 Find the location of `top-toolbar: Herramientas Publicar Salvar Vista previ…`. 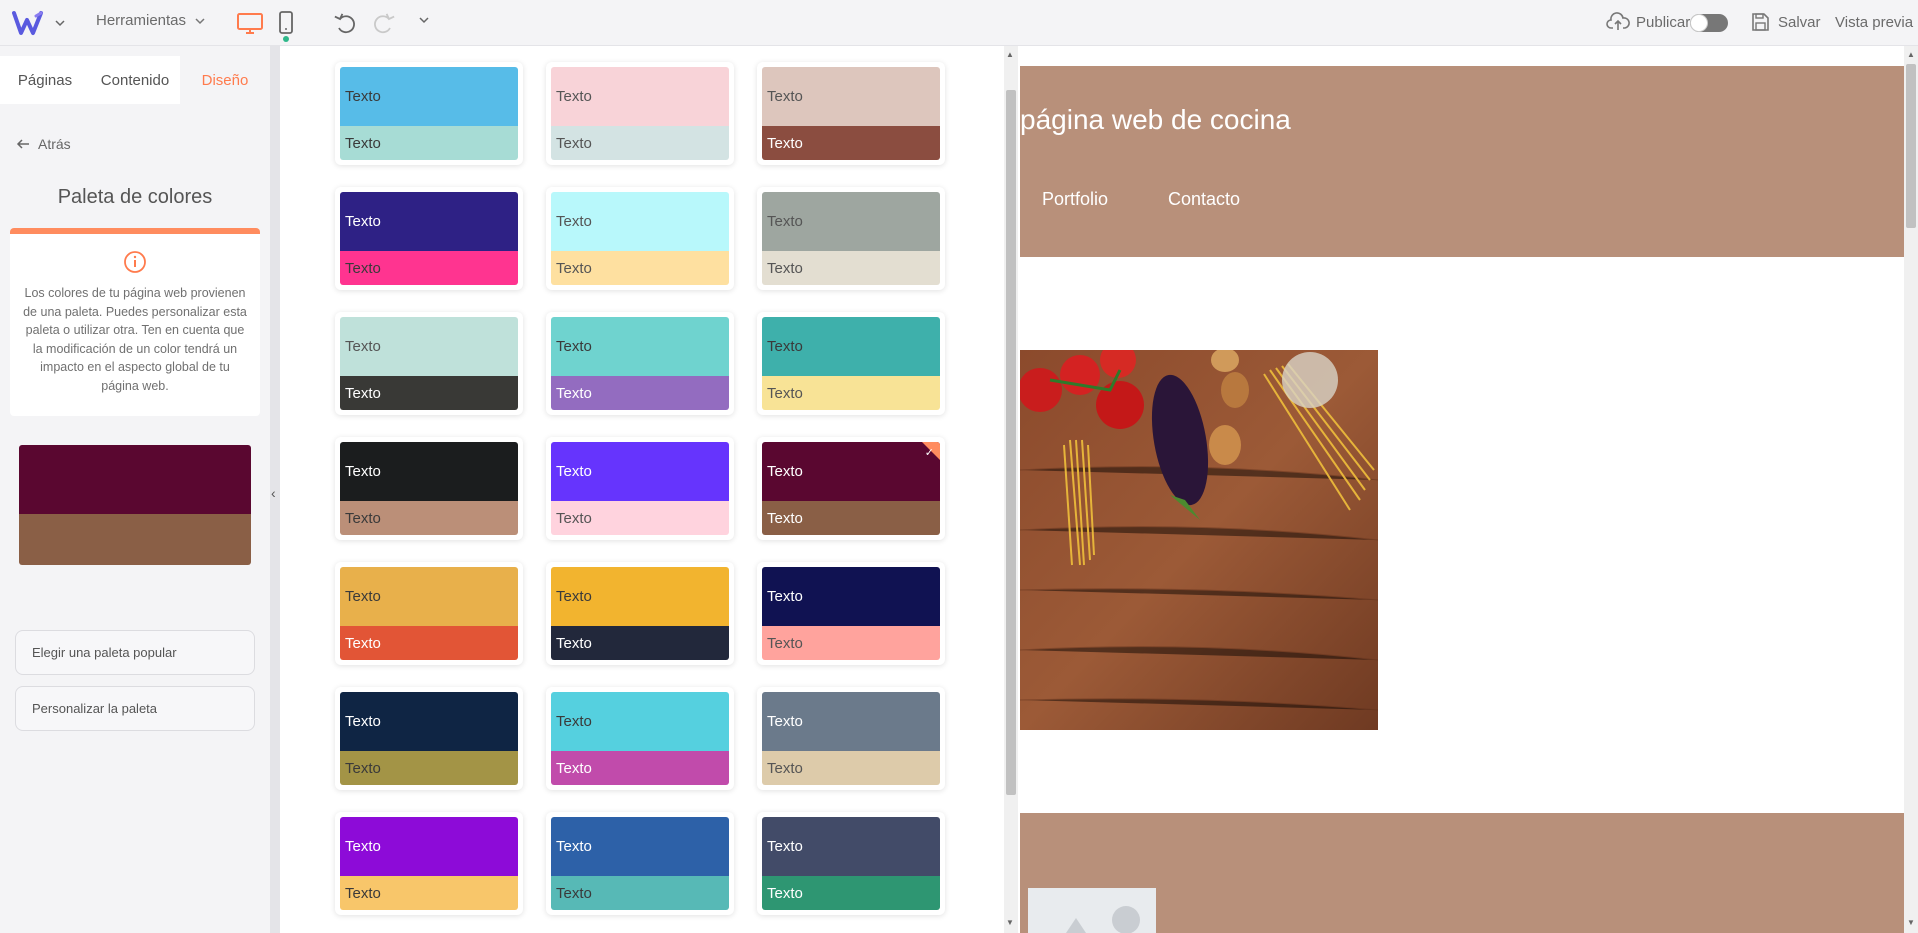

top-toolbar: Herramientas Publicar Salvar Vista previ… is located at coordinates (959, 23).